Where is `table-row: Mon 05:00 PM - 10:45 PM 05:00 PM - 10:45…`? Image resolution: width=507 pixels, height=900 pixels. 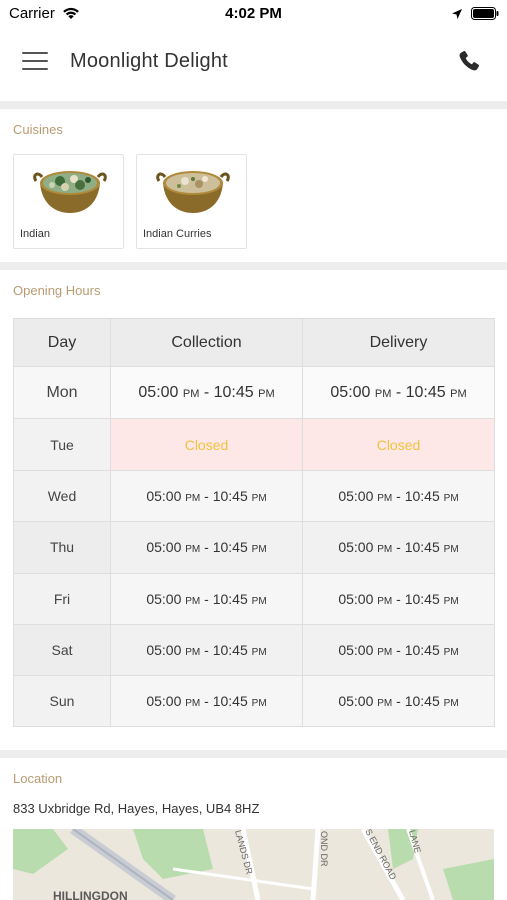 table-row: Mon 05:00 PM - 10:45 PM 05:00 PM - 10:45… is located at coordinates (254, 392).